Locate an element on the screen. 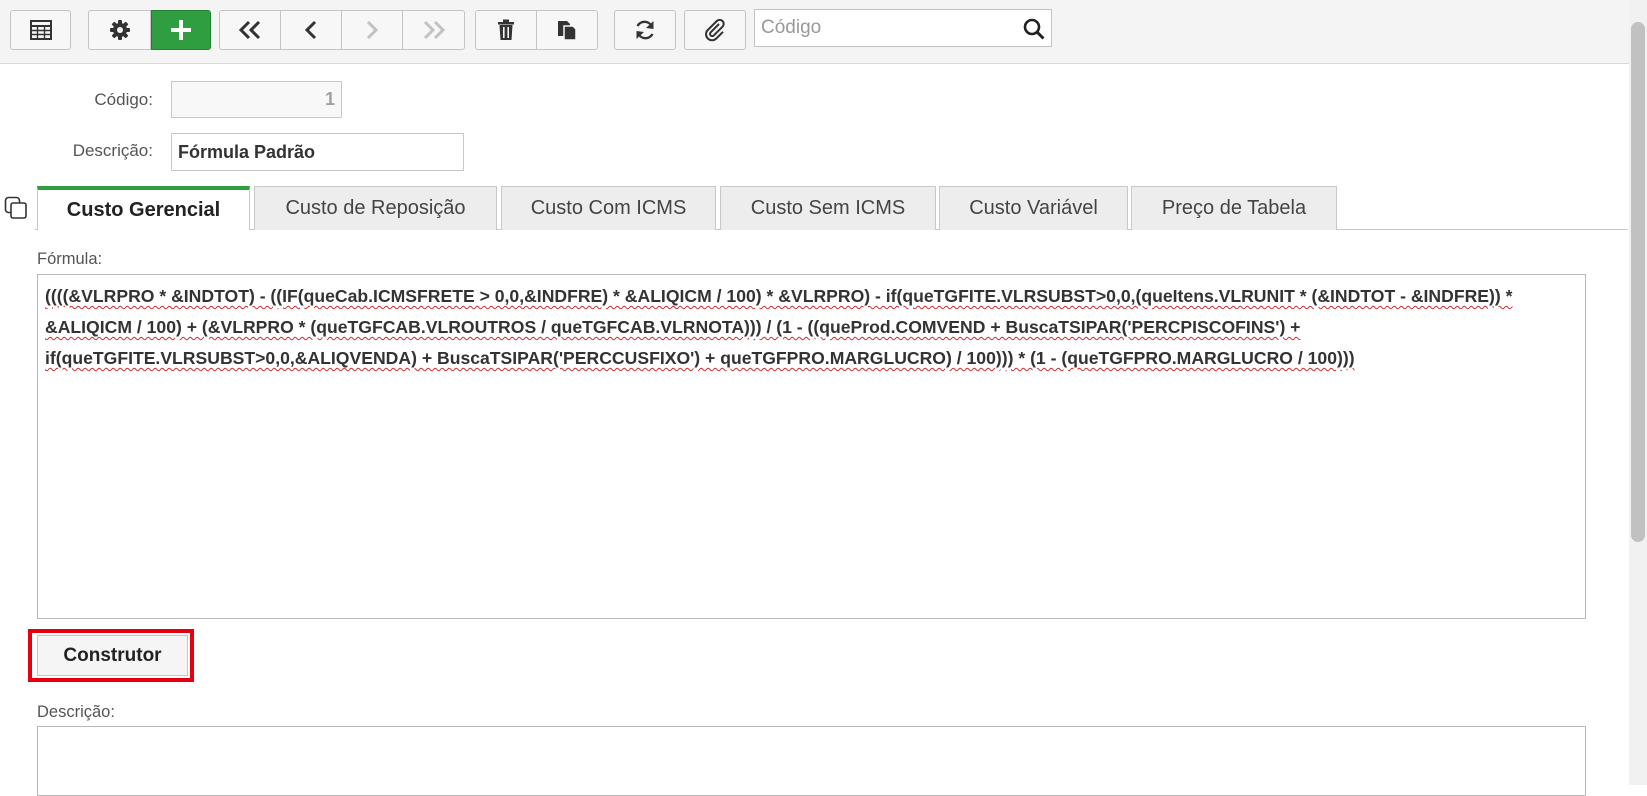 The image size is (1647, 796). table-icon is located at coordinates (40, 30).